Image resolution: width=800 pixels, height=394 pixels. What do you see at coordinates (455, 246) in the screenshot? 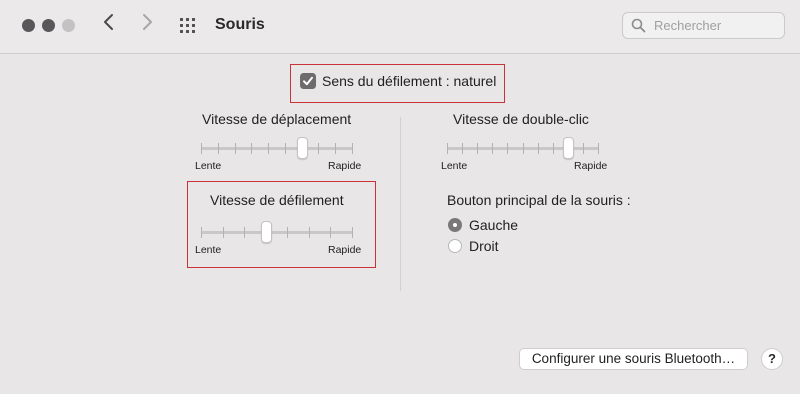
I see `radio-right` at bounding box center [455, 246].